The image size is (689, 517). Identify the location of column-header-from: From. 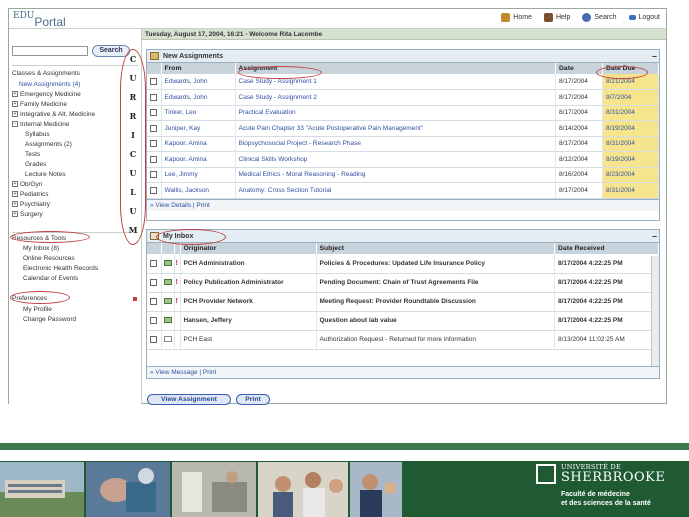
(198, 68).